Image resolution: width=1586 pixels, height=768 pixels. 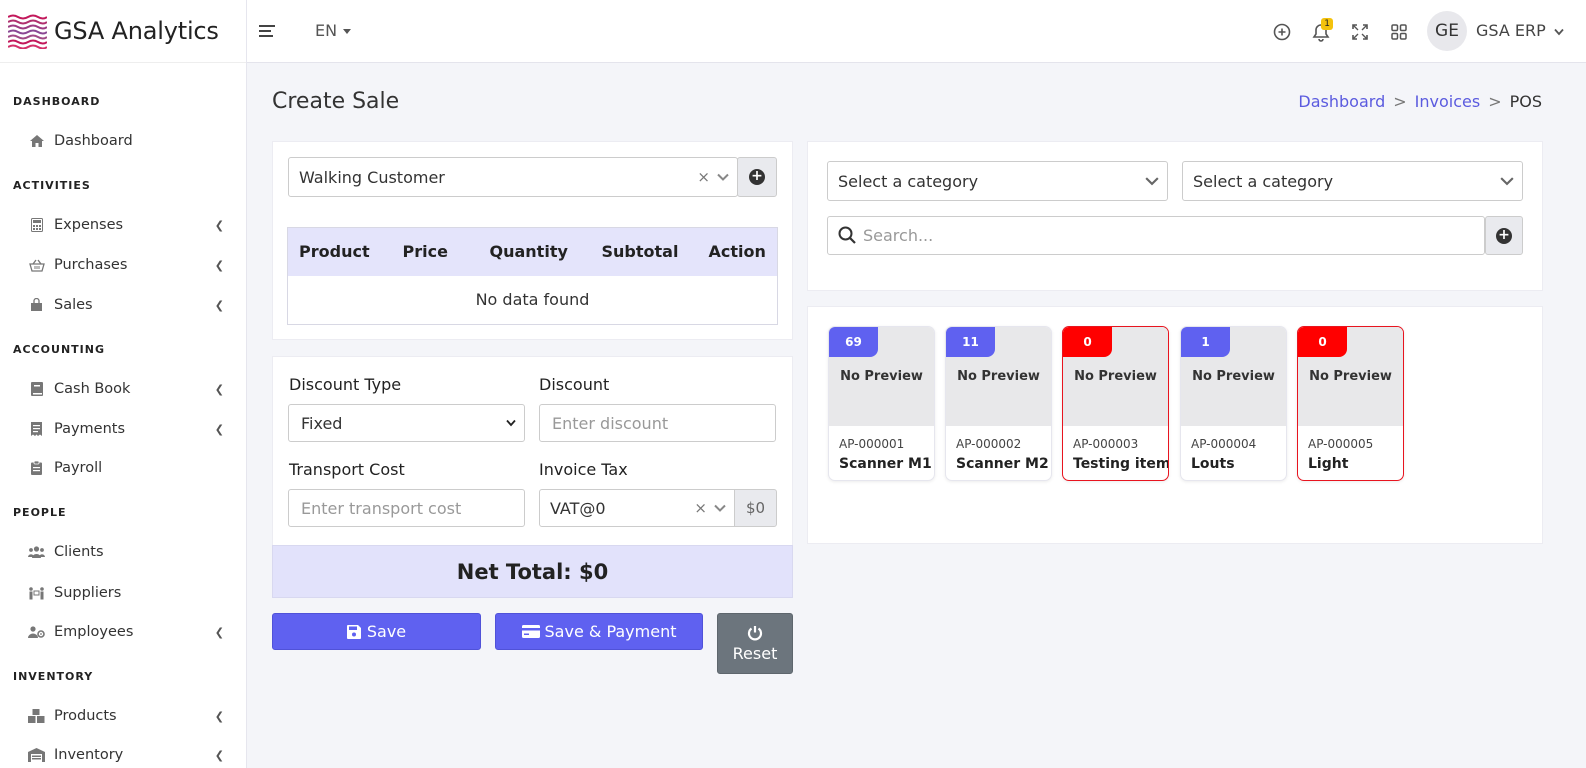 What do you see at coordinates (126, 265) in the screenshot?
I see `sidebar-item-purchases: Purchases ❮` at bounding box center [126, 265].